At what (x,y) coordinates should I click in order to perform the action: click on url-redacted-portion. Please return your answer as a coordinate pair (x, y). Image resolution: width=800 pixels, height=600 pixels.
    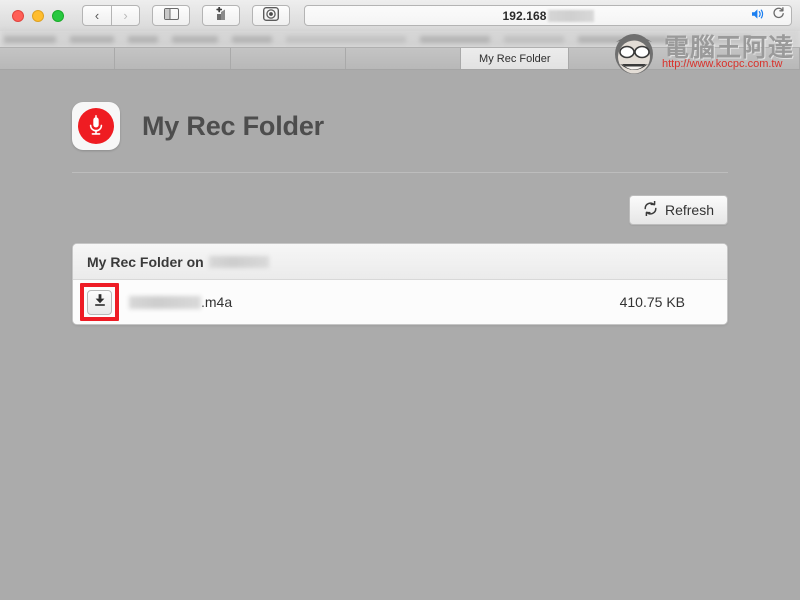
    Looking at the image, I should click on (570, 15).